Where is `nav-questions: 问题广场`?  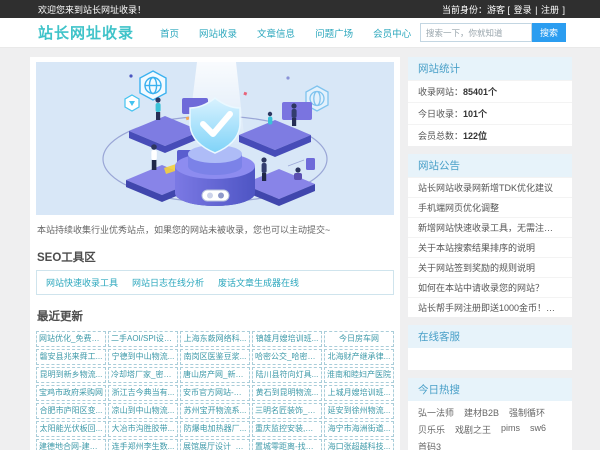 nav-questions: 问题广场 is located at coordinates (334, 33).